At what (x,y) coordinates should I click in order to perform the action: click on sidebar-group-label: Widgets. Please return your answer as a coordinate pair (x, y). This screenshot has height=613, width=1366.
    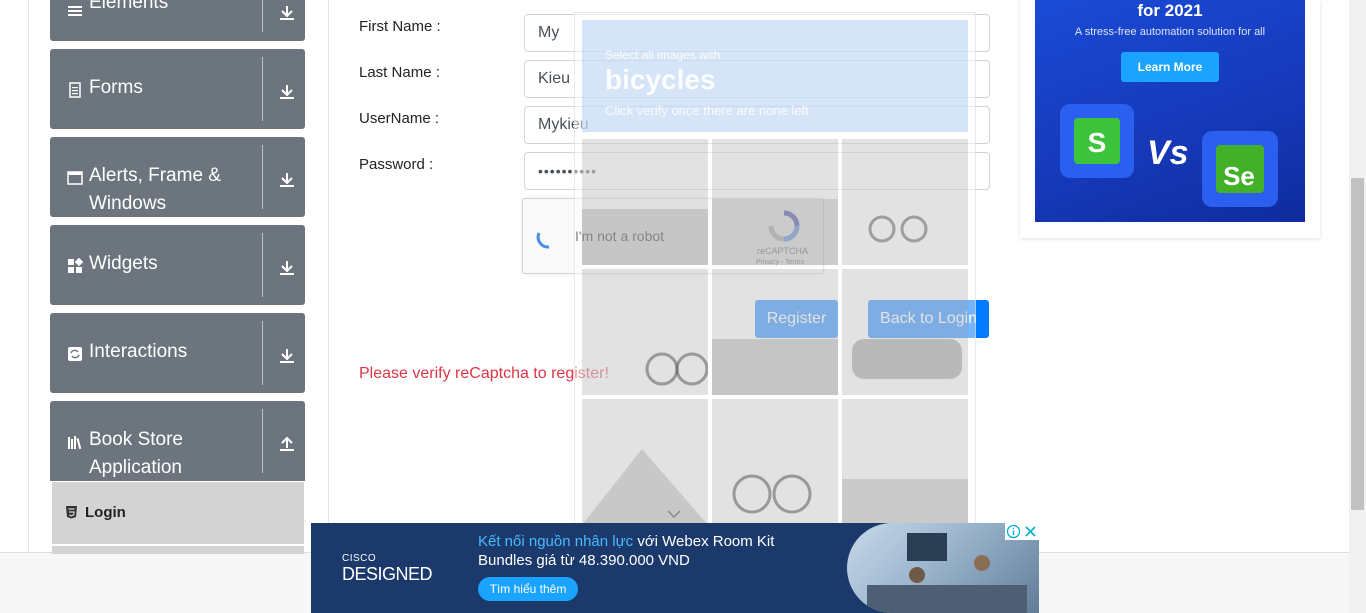
    Looking at the image, I should click on (123, 263).